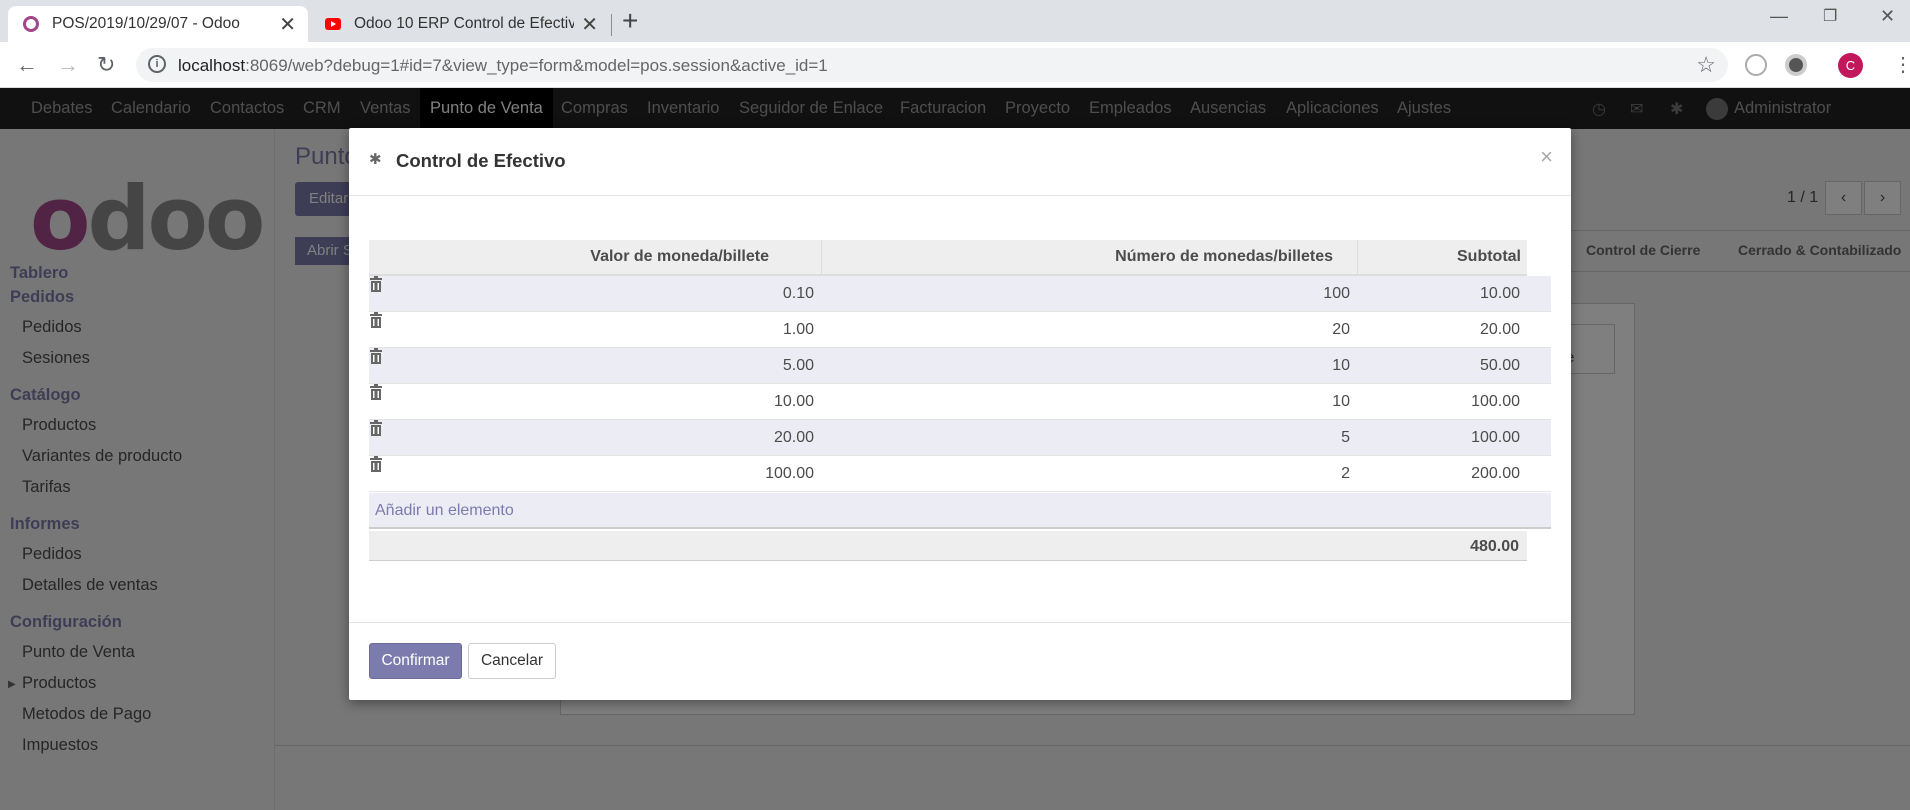 The height and width of the screenshot is (810, 1910). What do you see at coordinates (31, 24) in the screenshot?
I see `odoo-favicon-icon` at bounding box center [31, 24].